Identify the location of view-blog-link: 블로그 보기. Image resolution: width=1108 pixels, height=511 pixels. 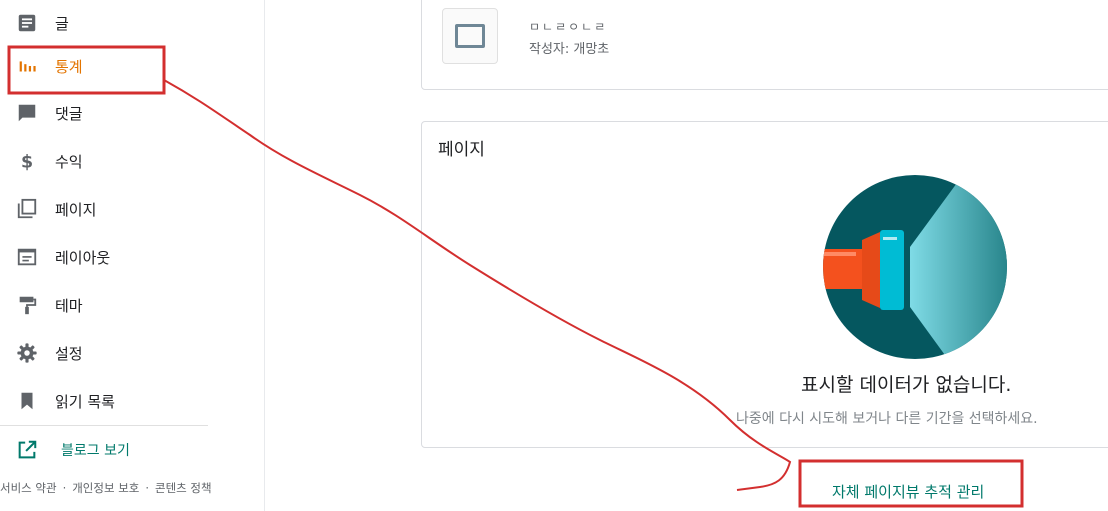
(105, 450).